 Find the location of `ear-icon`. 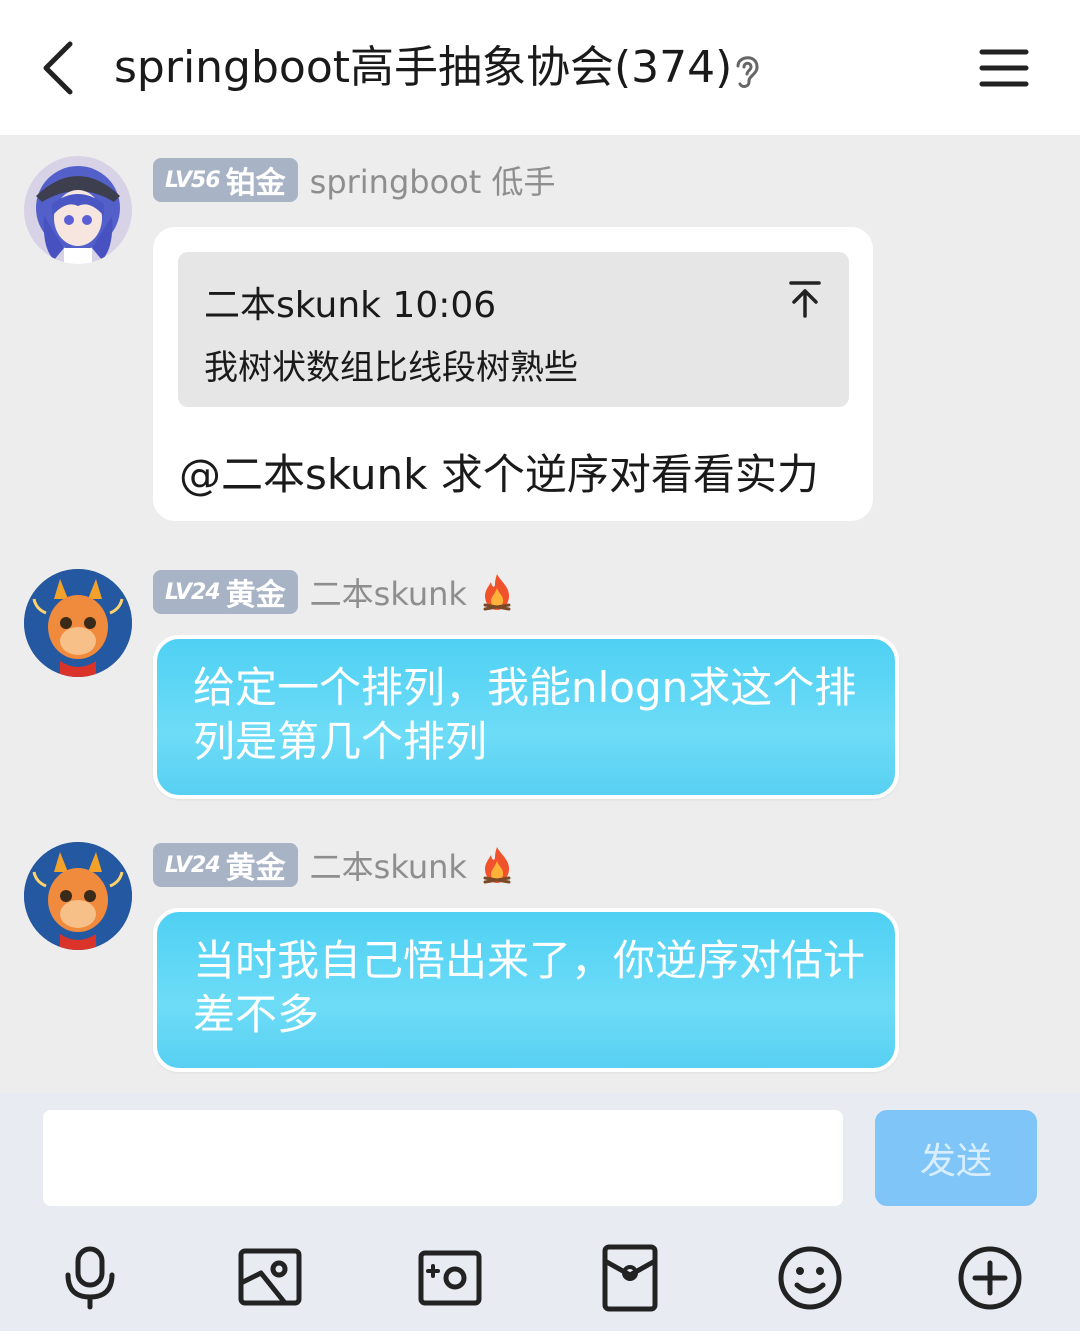

ear-icon is located at coordinates (747, 70).